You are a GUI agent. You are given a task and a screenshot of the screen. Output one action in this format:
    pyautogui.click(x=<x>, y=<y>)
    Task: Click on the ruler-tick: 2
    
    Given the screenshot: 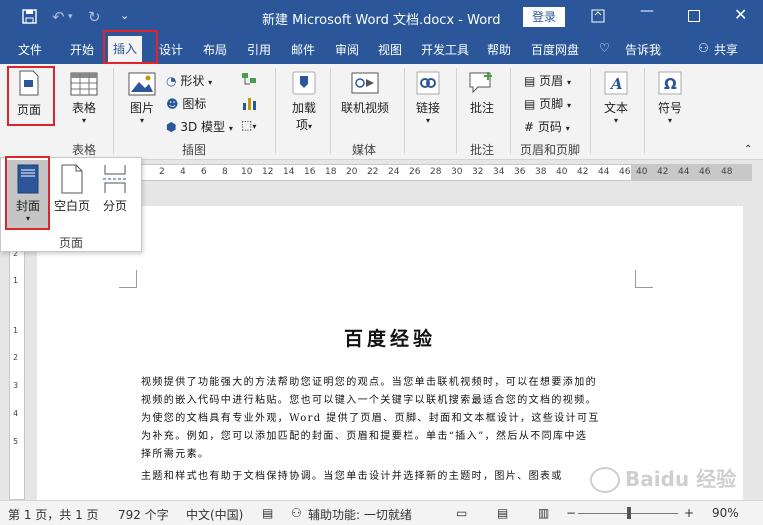 What is the action you would take?
    pyautogui.click(x=162, y=172)
    